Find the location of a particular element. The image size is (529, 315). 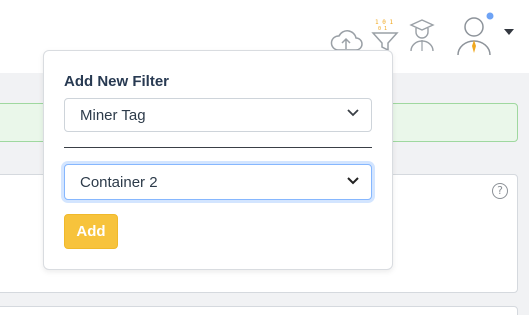

add-filter-button: Add is located at coordinates (91, 231).